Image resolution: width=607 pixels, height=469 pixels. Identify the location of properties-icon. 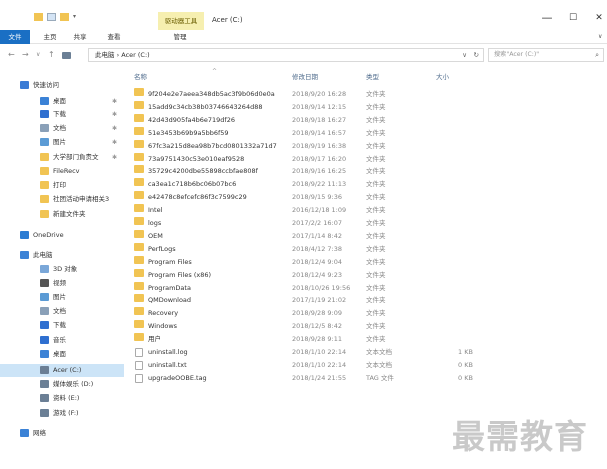
(51, 17).